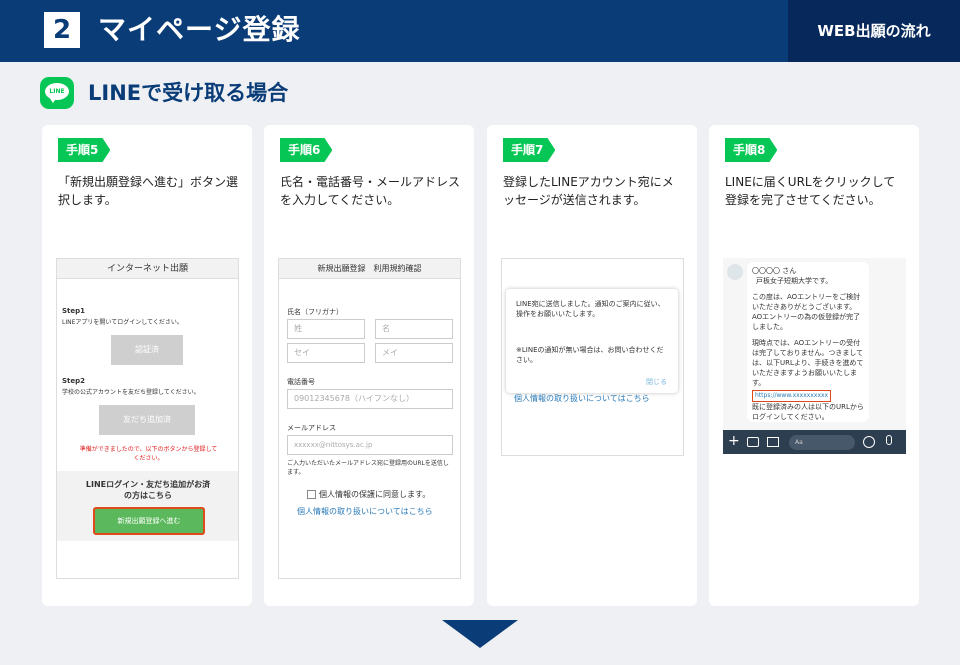 This screenshot has width=960, height=665. What do you see at coordinates (148, 490) in the screenshot?
I see `login-prompt: LINEログイン・友だち追加がお済の方はこちら` at bounding box center [148, 490].